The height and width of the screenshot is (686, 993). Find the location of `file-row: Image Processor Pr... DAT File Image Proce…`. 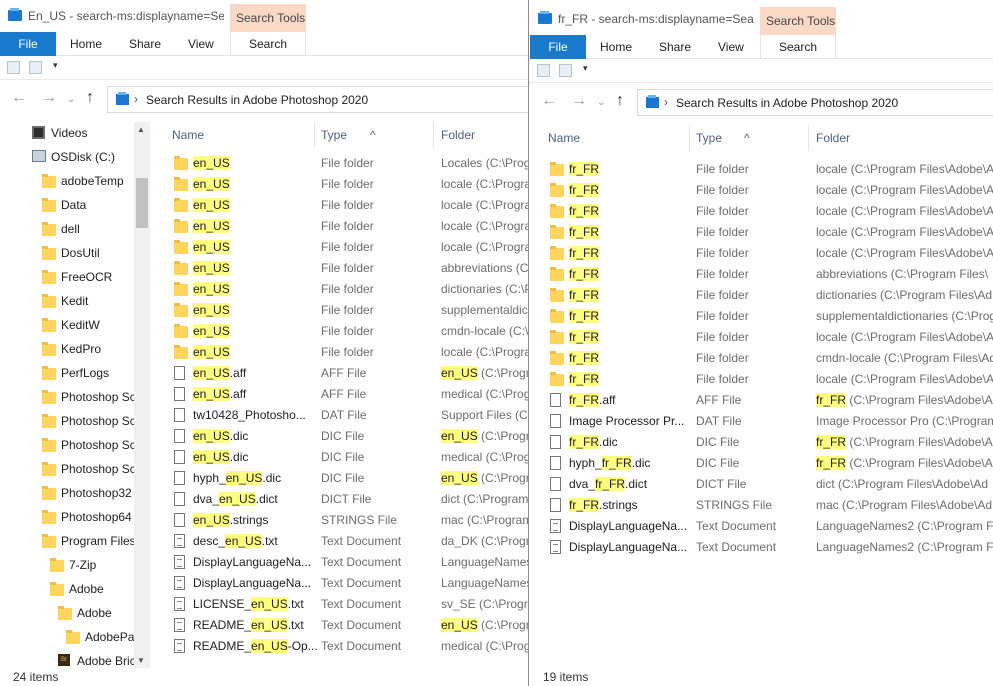

file-row: Image Processor Pr... DAT File Image Proce… is located at coordinates (764, 421).